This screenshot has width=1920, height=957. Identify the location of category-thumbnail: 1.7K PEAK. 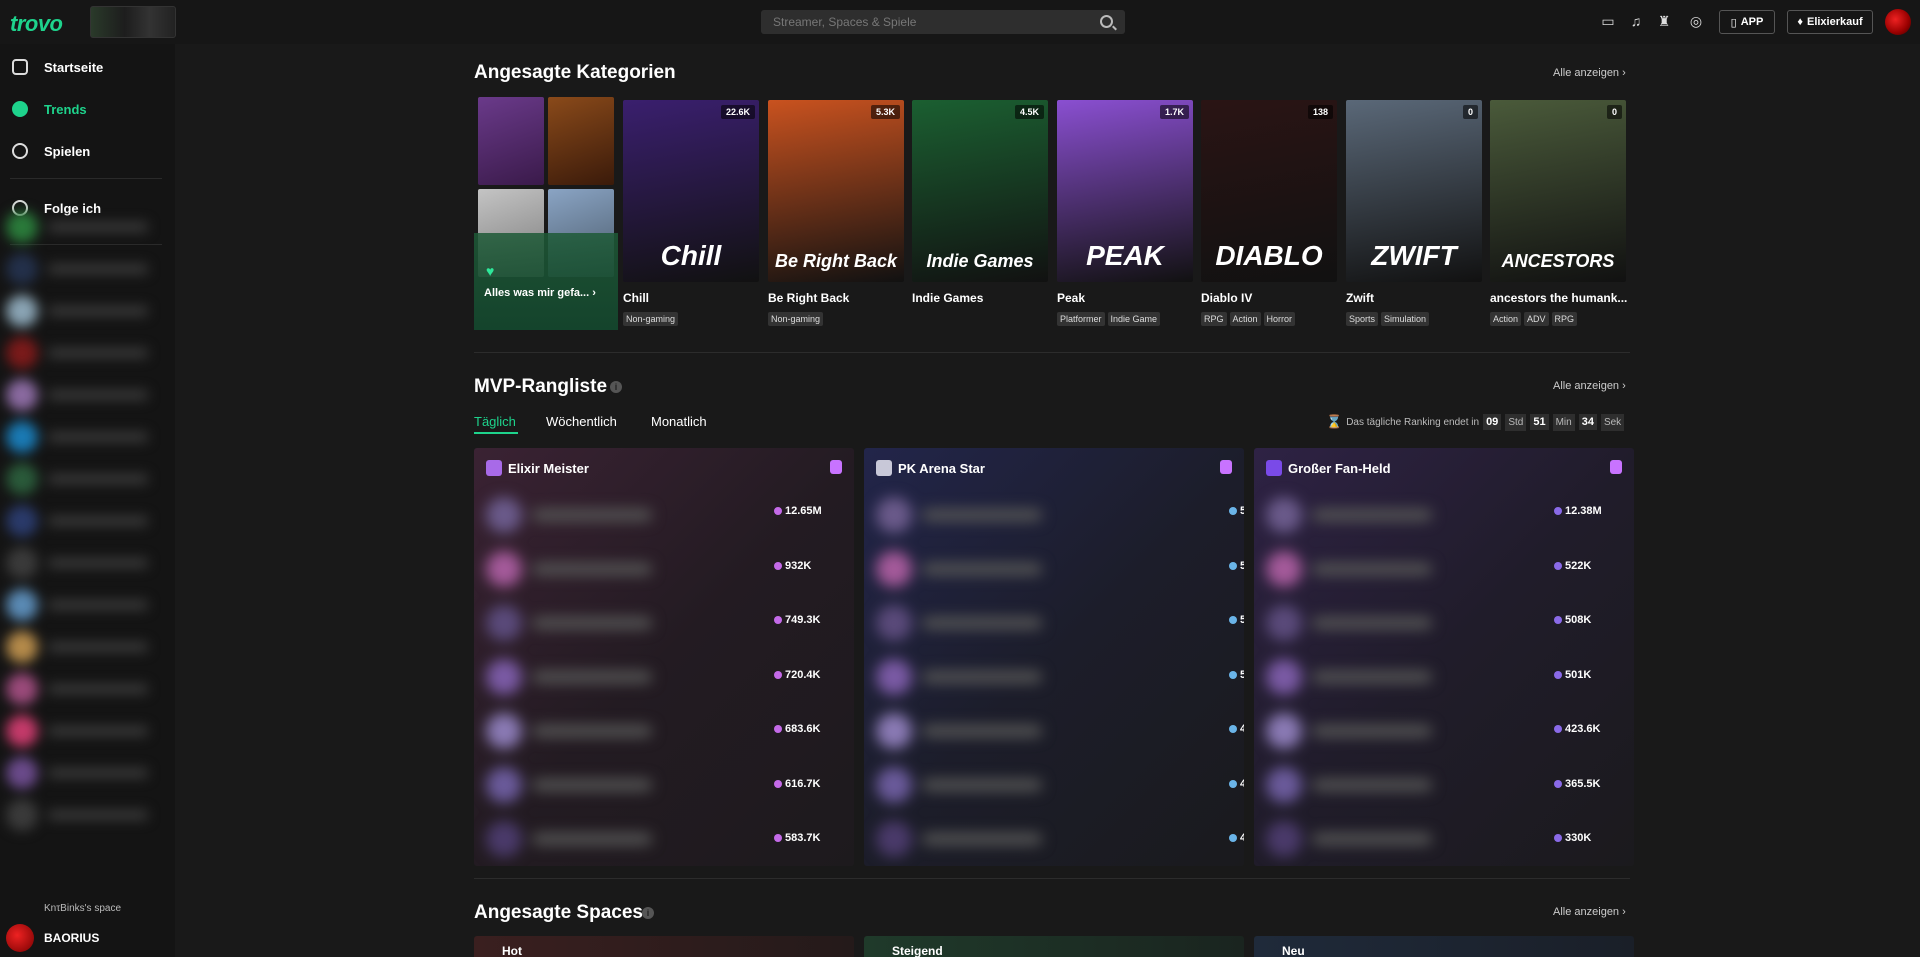
(1125, 191).